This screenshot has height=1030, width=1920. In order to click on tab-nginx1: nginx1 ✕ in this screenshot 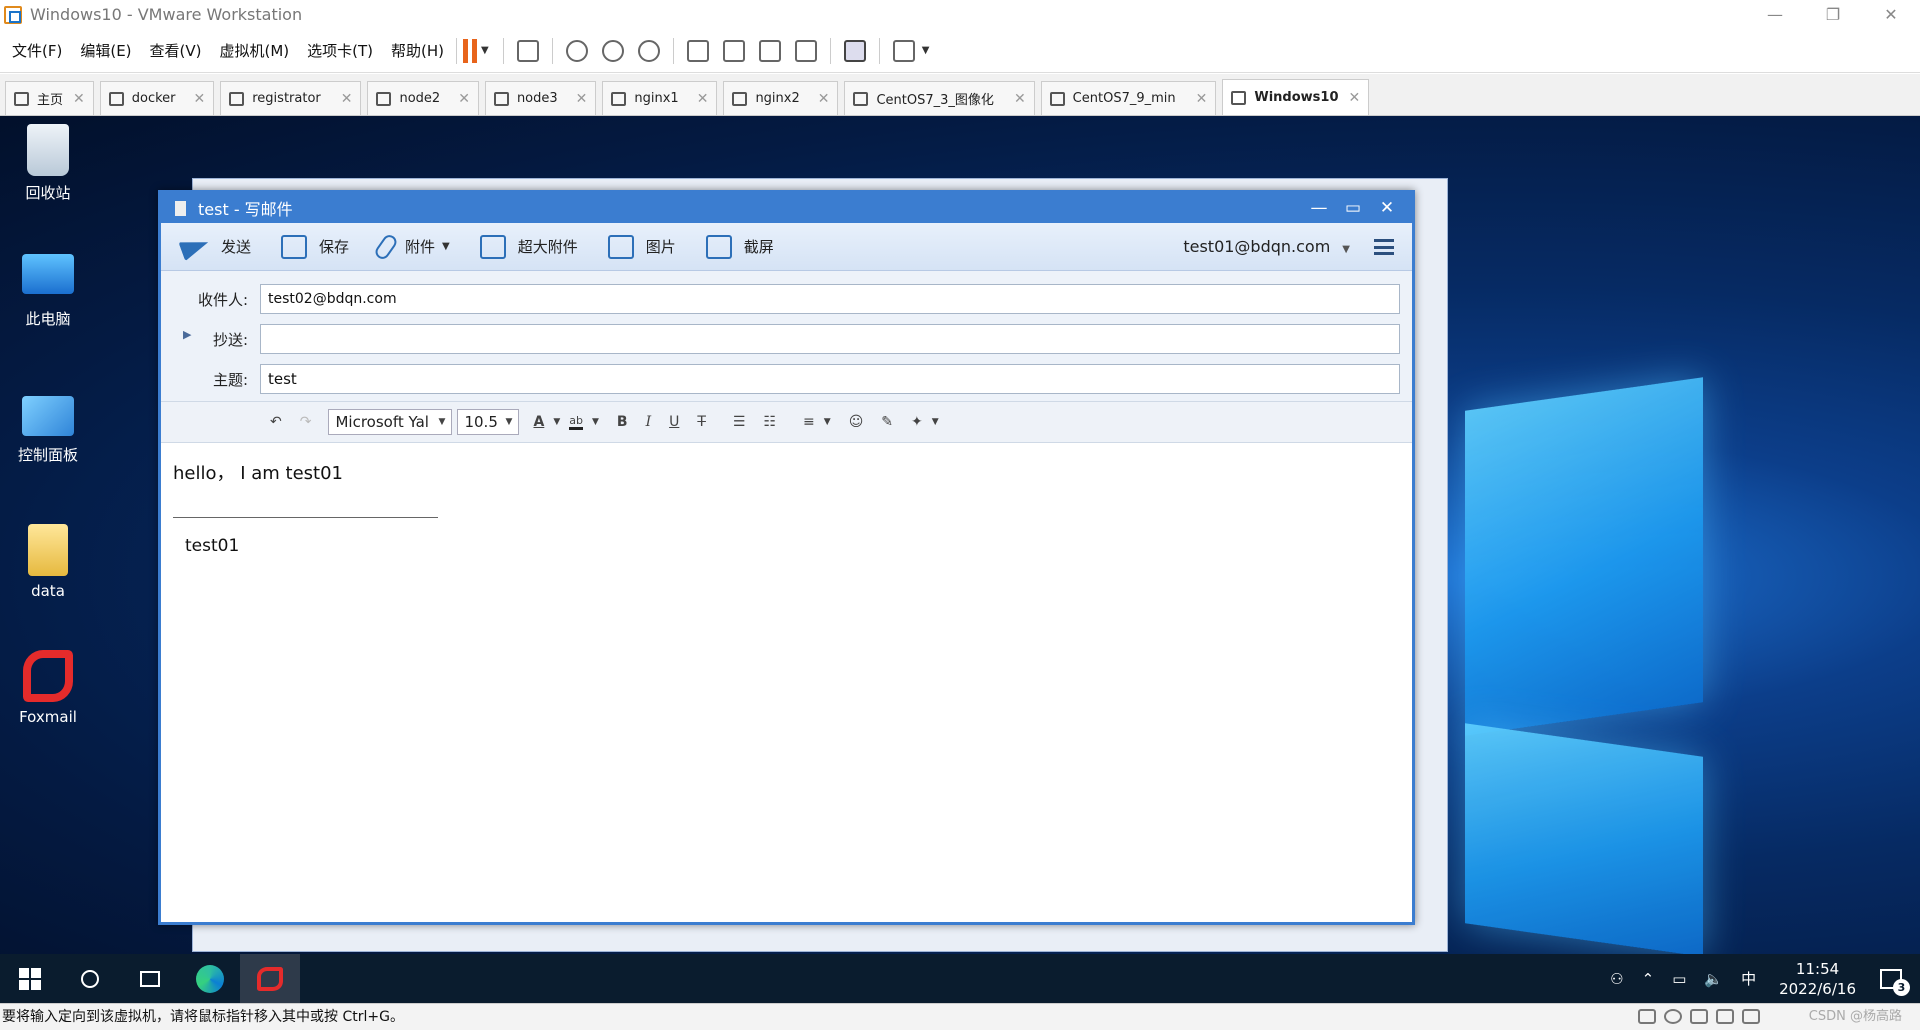, I will do `click(660, 98)`.